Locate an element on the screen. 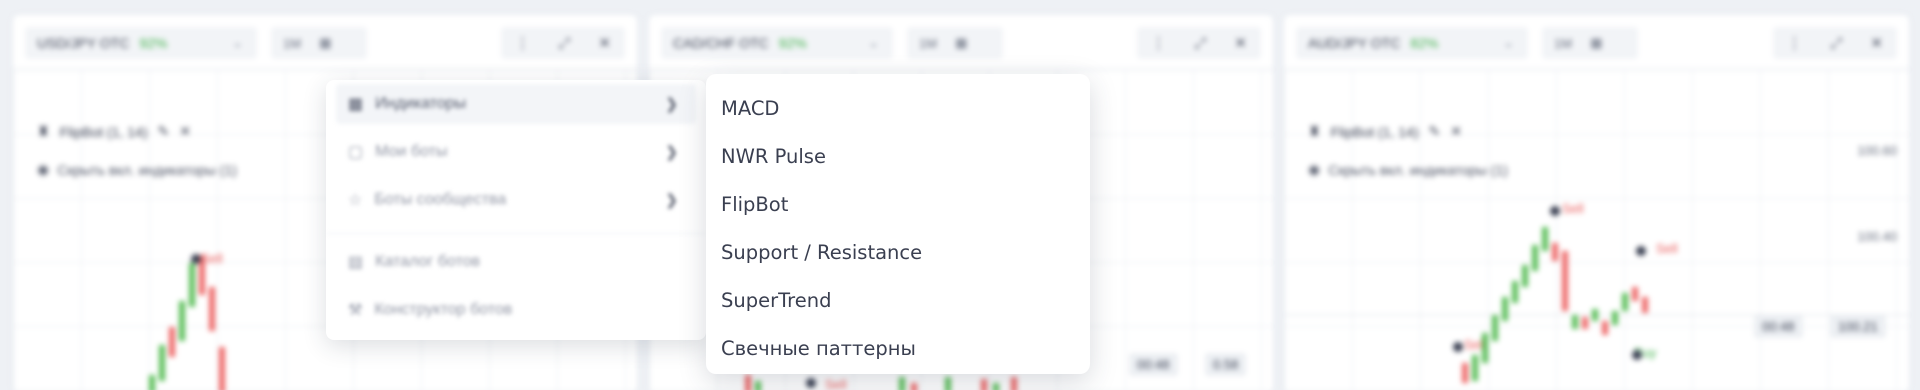 The image size is (1920, 390). menu-divider is located at coordinates (516, 233).